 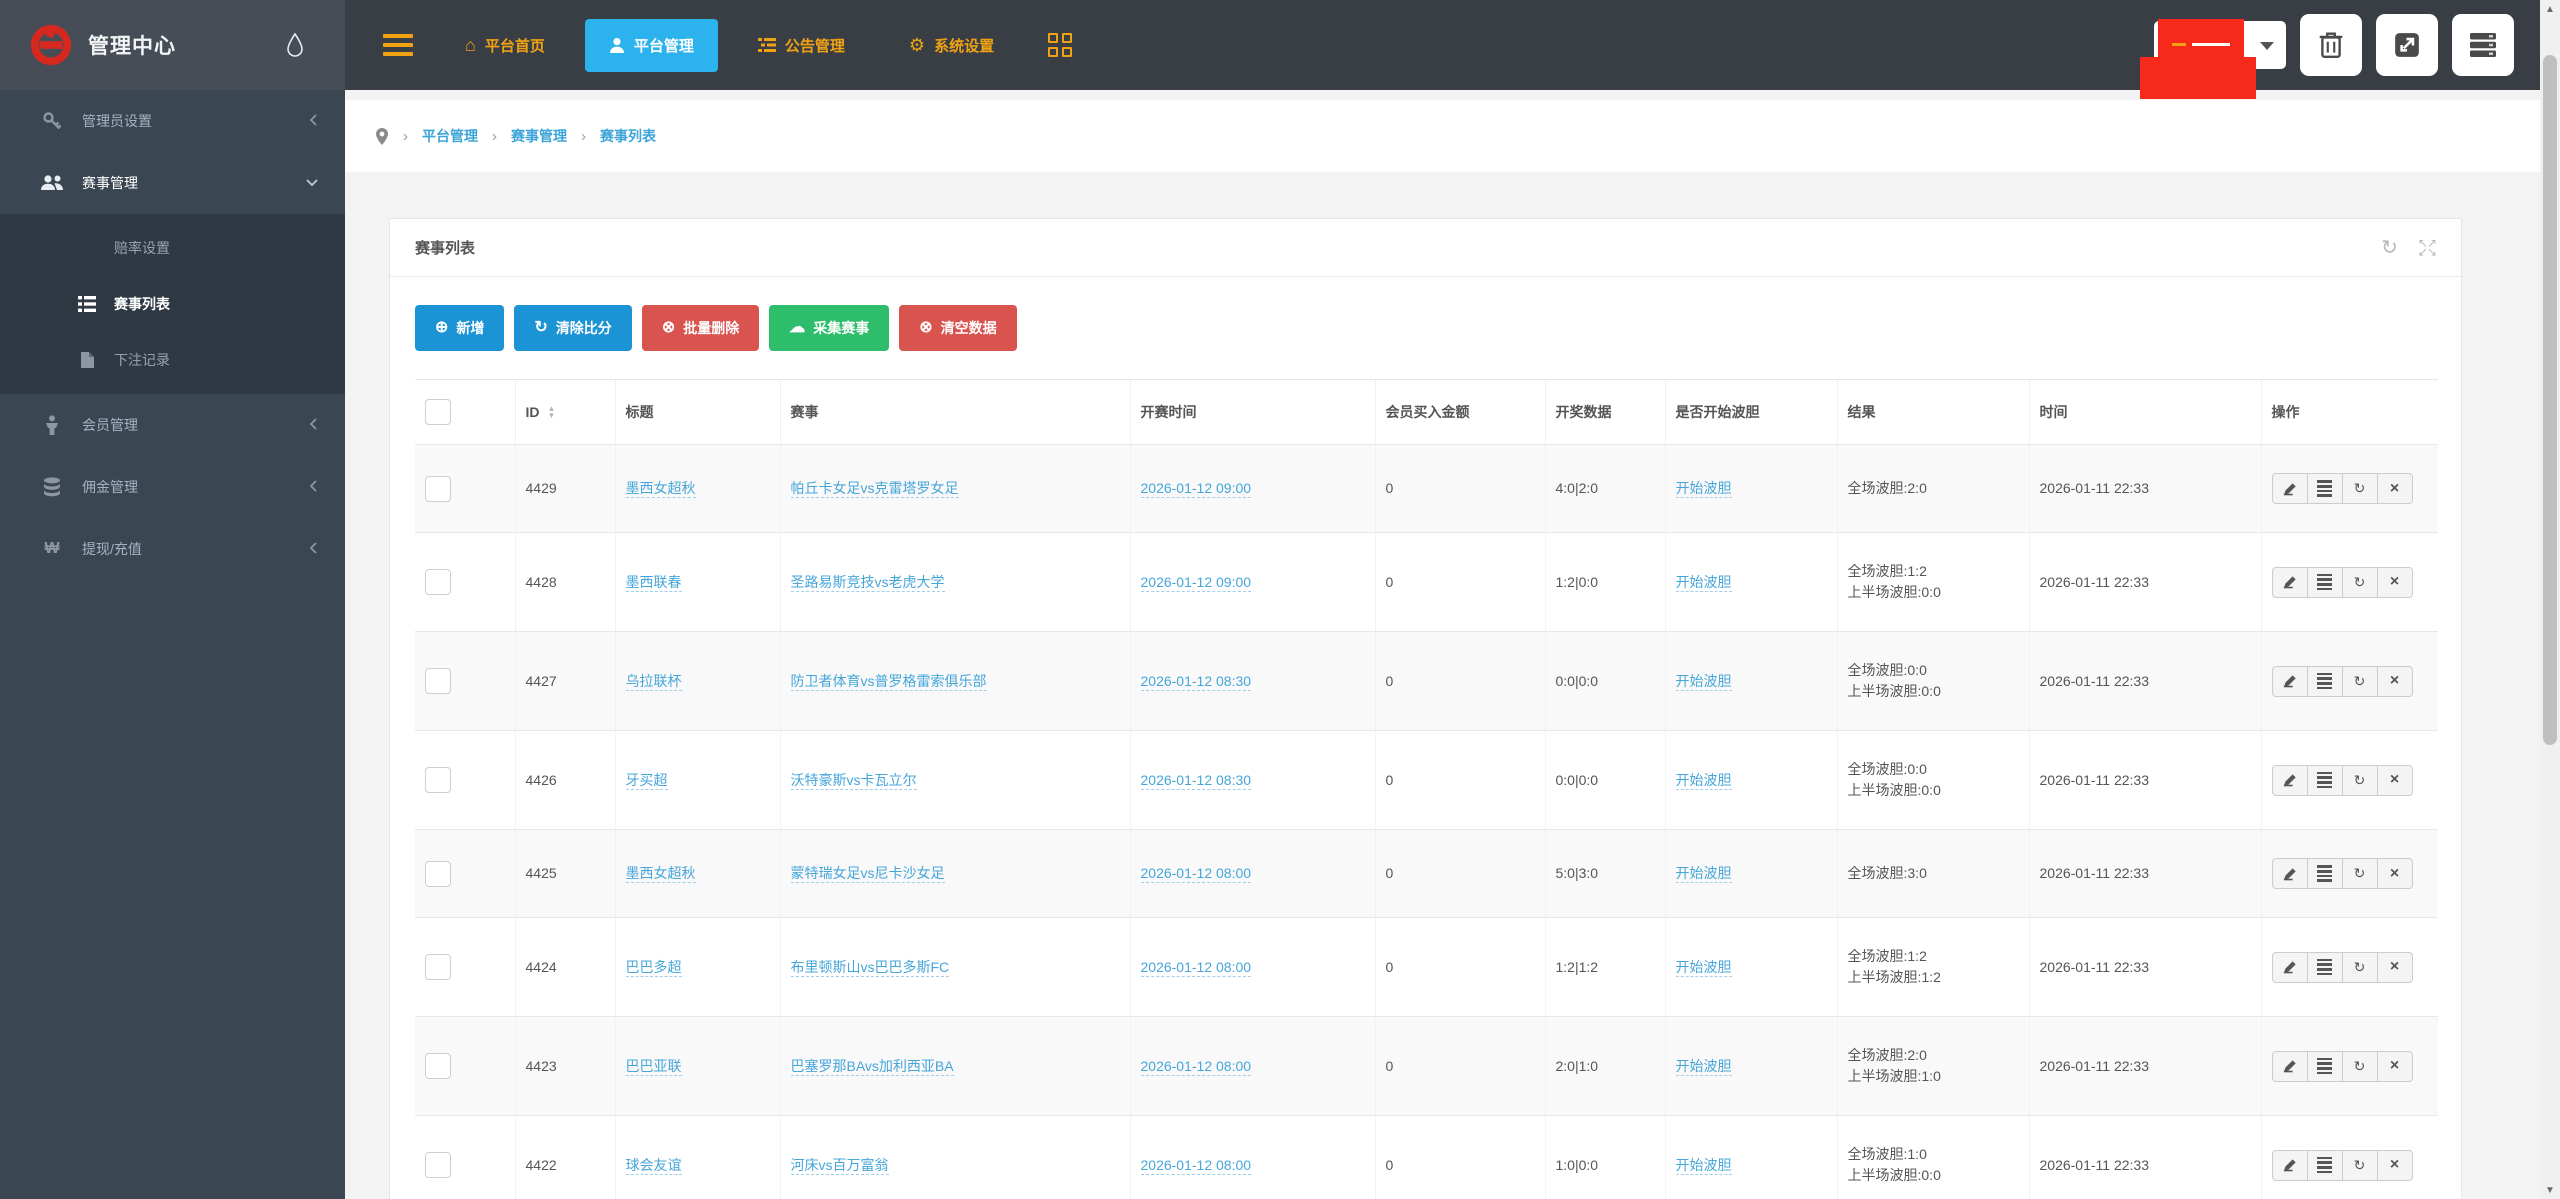 I want to click on nav-item-platform-manage: 平台管理, so click(x=651, y=45).